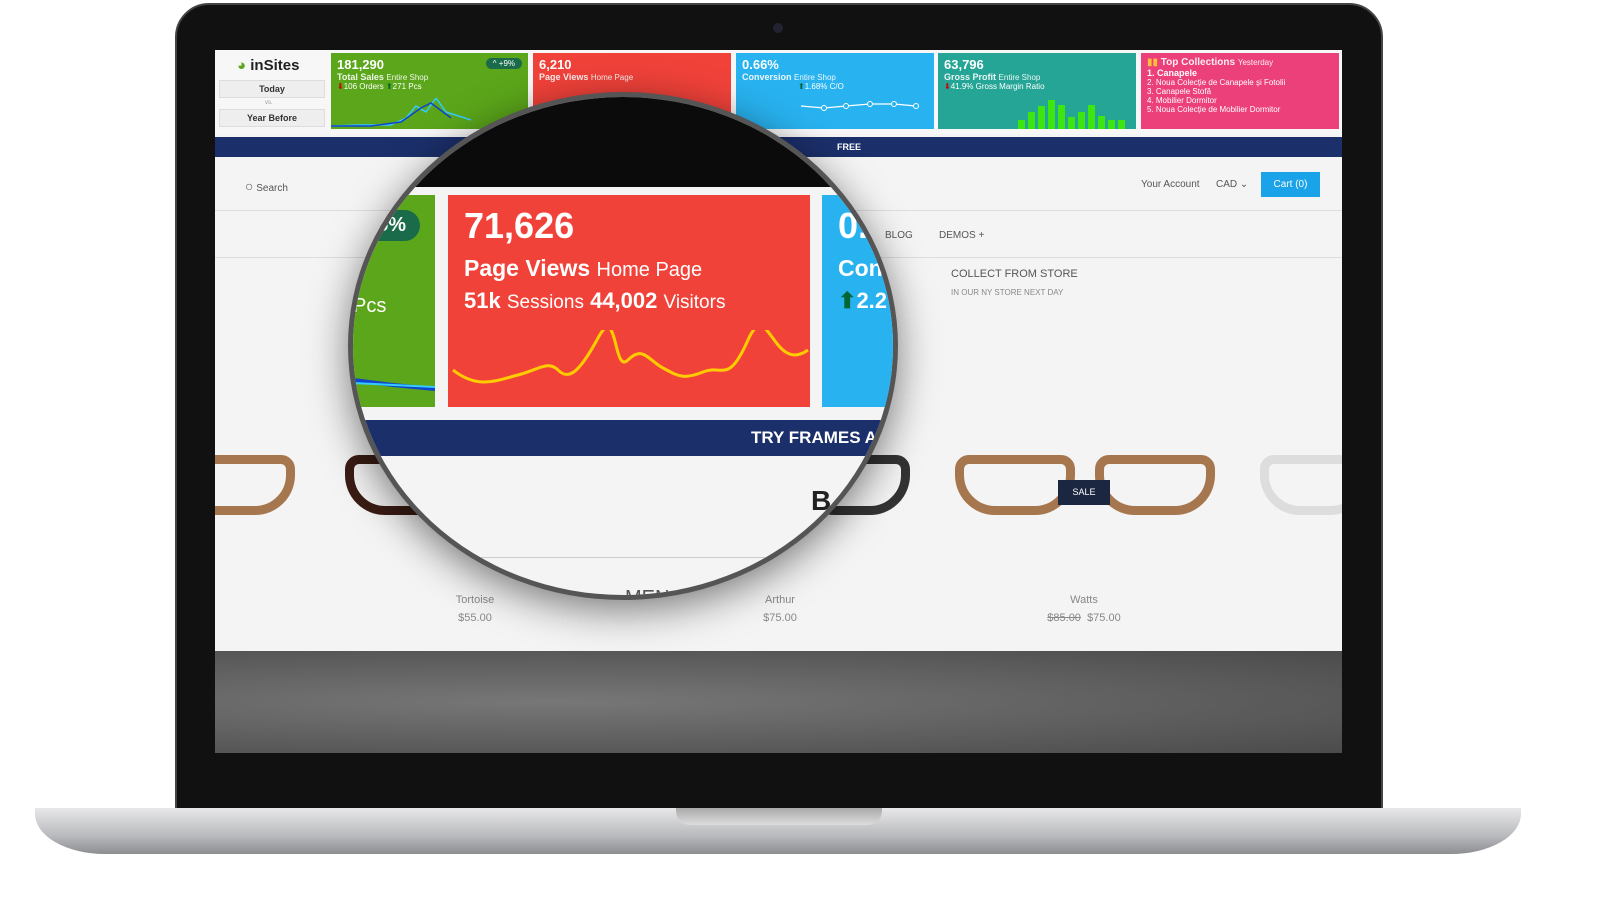 This screenshot has width=1600, height=900. I want to click on bar-chart-icon: ▮▮, so click(1153, 62).